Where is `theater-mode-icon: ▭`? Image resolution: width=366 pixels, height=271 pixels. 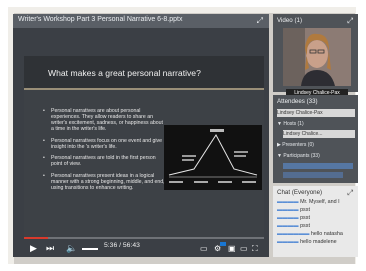
theater-mode-icon: ▭ is located at coordinates (244, 248).